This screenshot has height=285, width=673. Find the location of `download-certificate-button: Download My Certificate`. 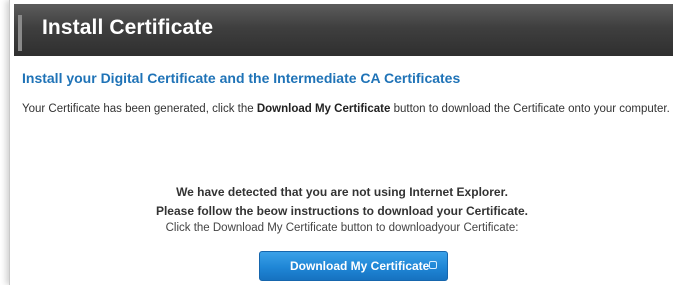

download-certificate-button: Download My Certificate is located at coordinates (353, 266).